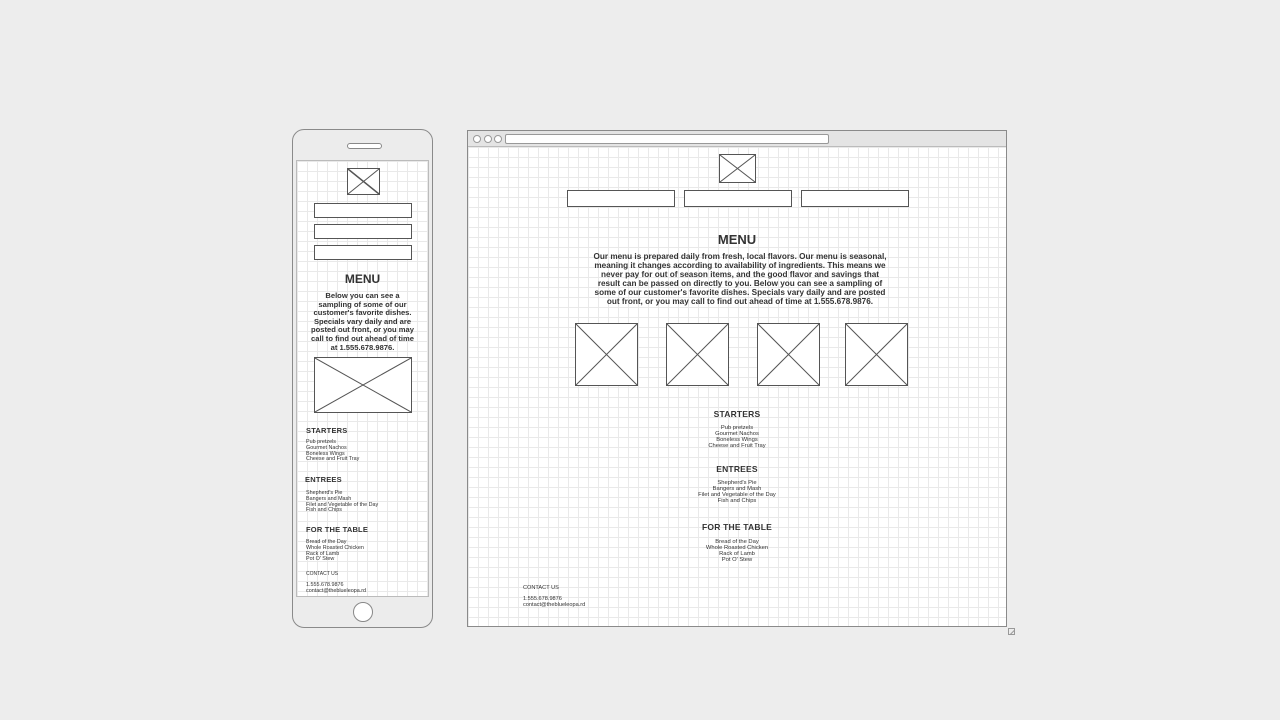  What do you see at coordinates (1011, 631) in the screenshot?
I see `resize-handle-icon` at bounding box center [1011, 631].